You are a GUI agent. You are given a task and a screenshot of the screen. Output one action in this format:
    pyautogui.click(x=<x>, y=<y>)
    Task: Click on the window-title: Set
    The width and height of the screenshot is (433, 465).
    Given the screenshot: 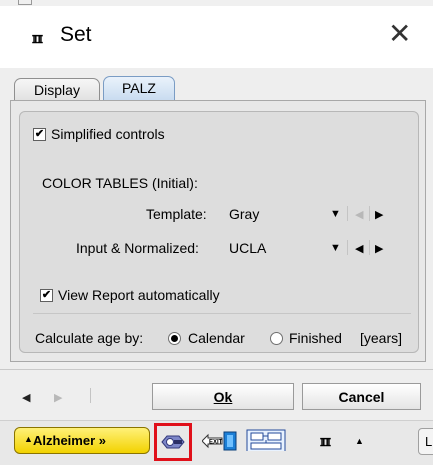 What is the action you would take?
    pyautogui.click(x=76, y=34)
    